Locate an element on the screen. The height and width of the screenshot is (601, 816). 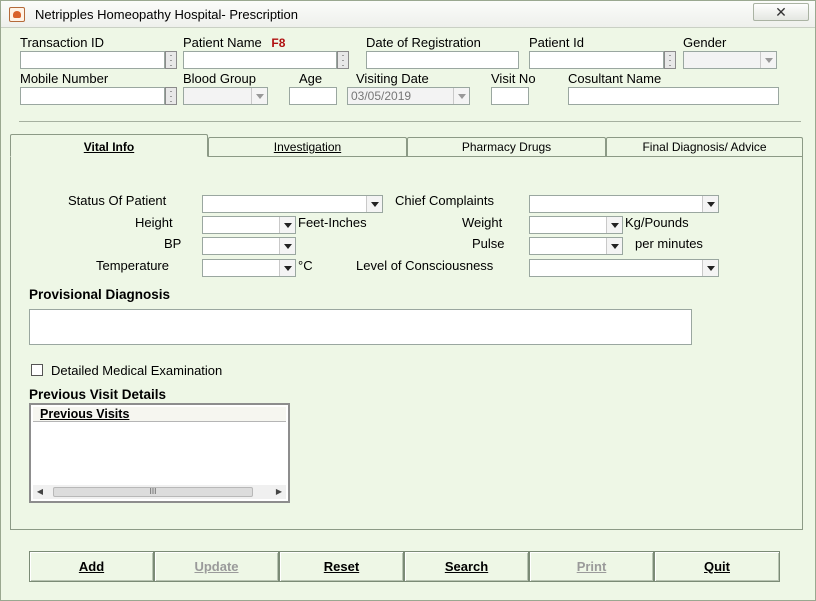
age-label: Age is located at coordinates (311, 78).